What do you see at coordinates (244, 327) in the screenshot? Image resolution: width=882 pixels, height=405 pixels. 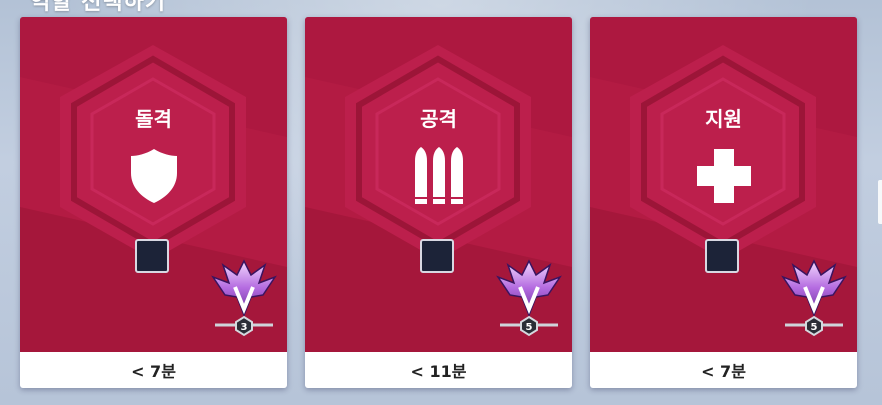 I see `rank-tier: 3` at bounding box center [244, 327].